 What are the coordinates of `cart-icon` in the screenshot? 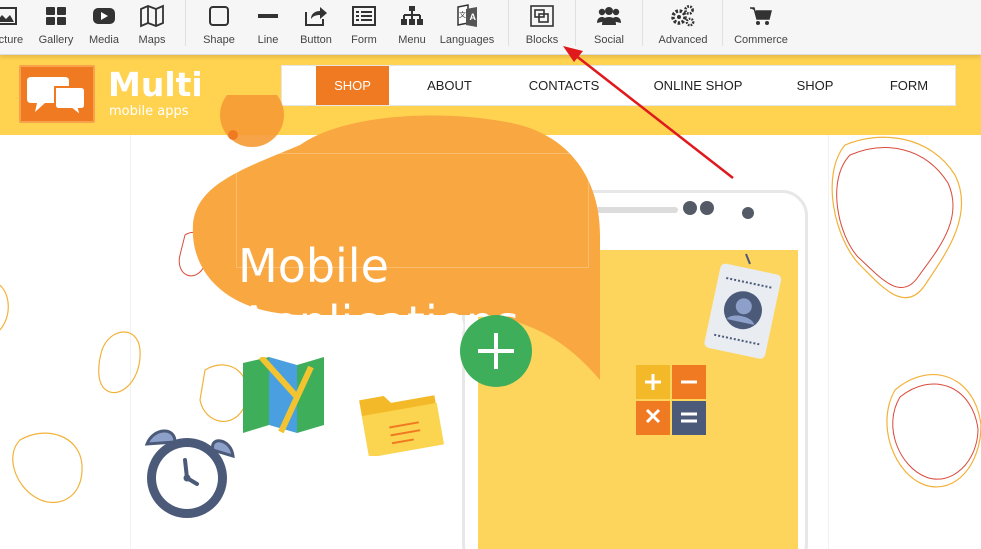 It's located at (761, 16).